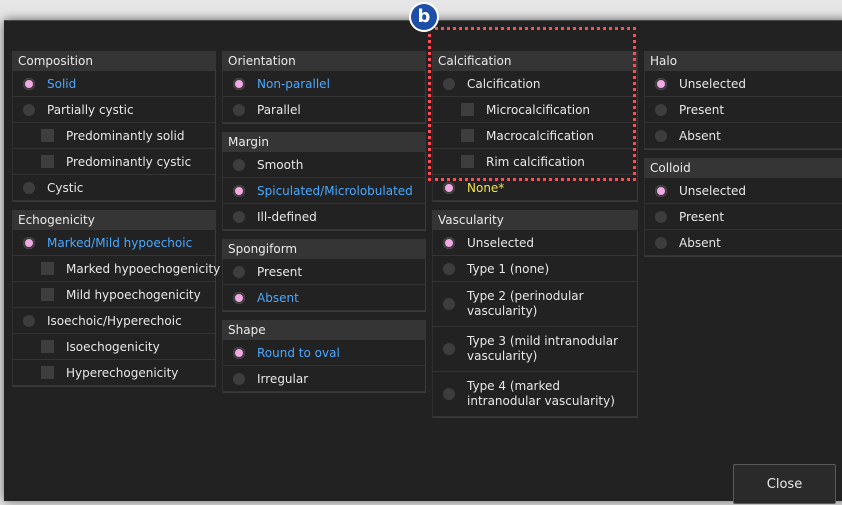 This screenshot has height=505, width=842. I want to click on shape-round-oval: Round to oval, so click(324, 353).